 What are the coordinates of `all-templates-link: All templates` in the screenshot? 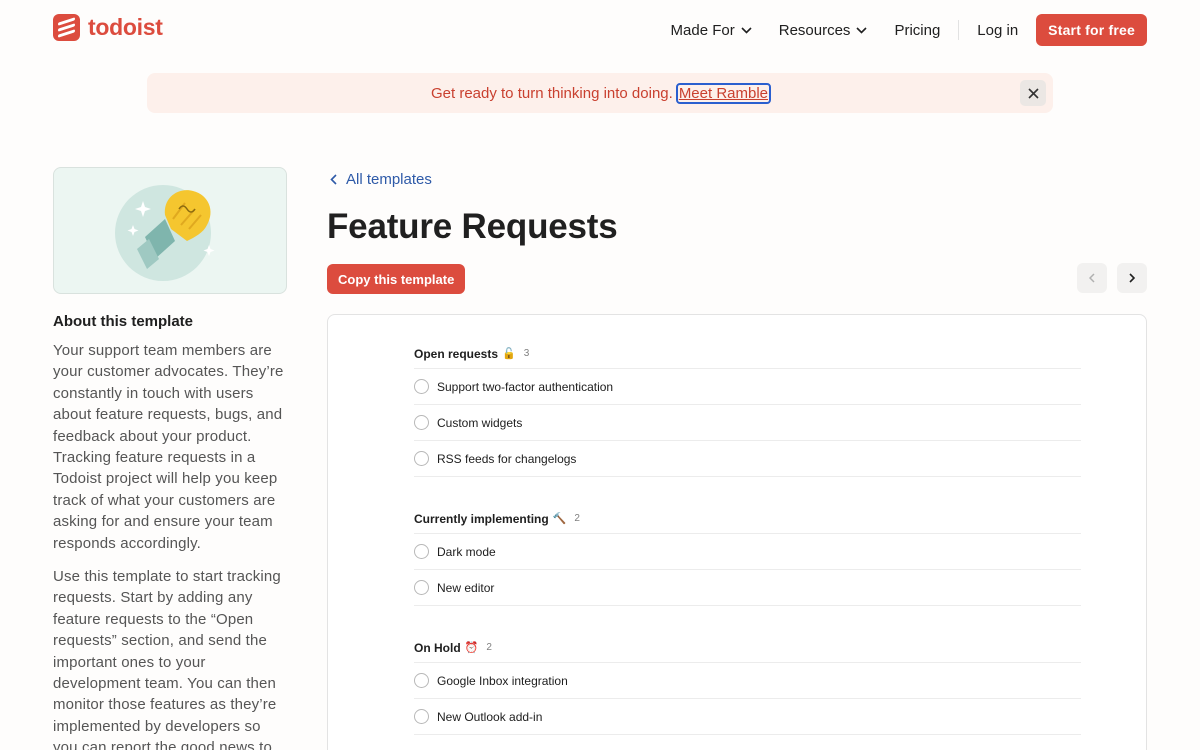 It's located at (381, 179).